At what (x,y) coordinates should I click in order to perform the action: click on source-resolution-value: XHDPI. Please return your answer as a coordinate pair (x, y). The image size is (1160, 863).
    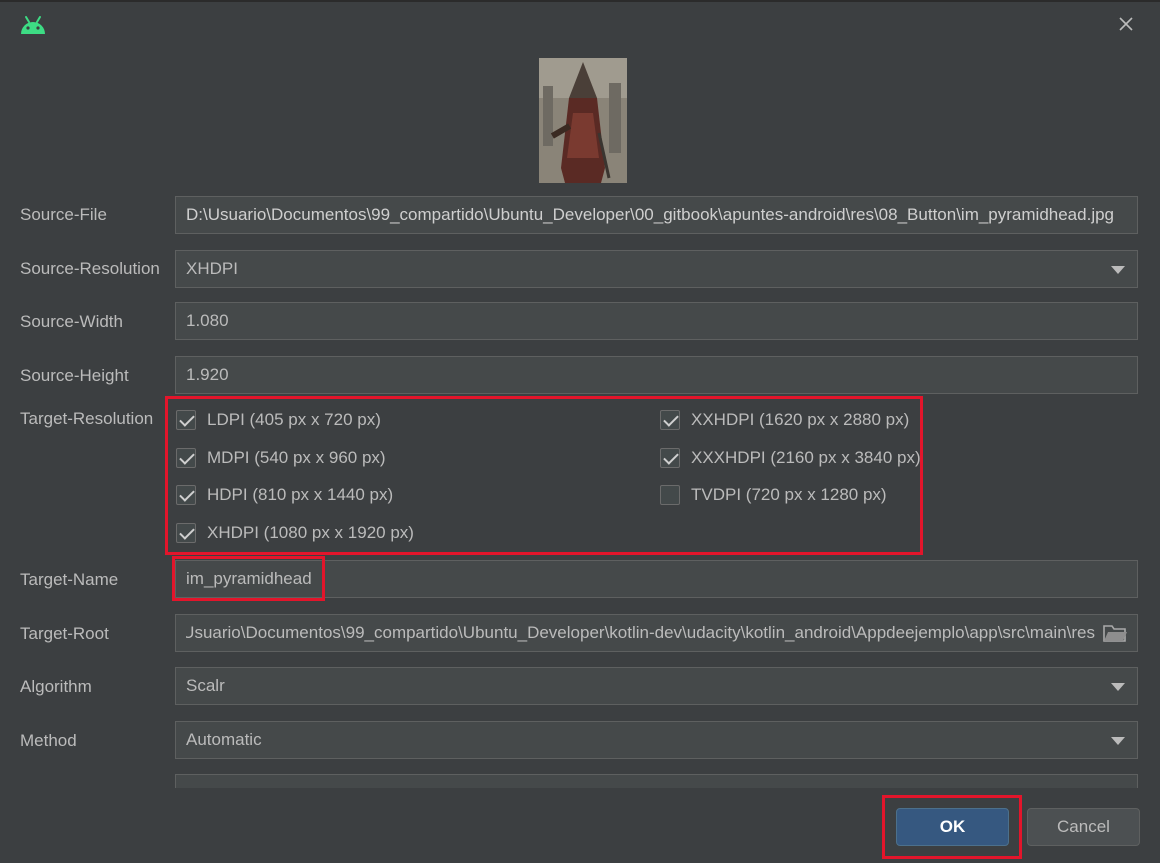
    Looking at the image, I should click on (212, 268).